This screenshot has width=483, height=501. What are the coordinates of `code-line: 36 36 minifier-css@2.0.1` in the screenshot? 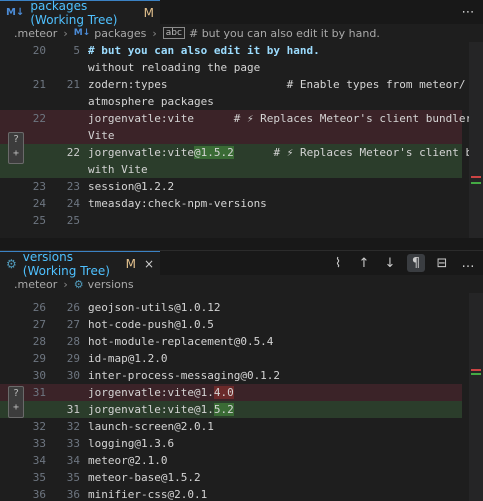 It's located at (231, 493).